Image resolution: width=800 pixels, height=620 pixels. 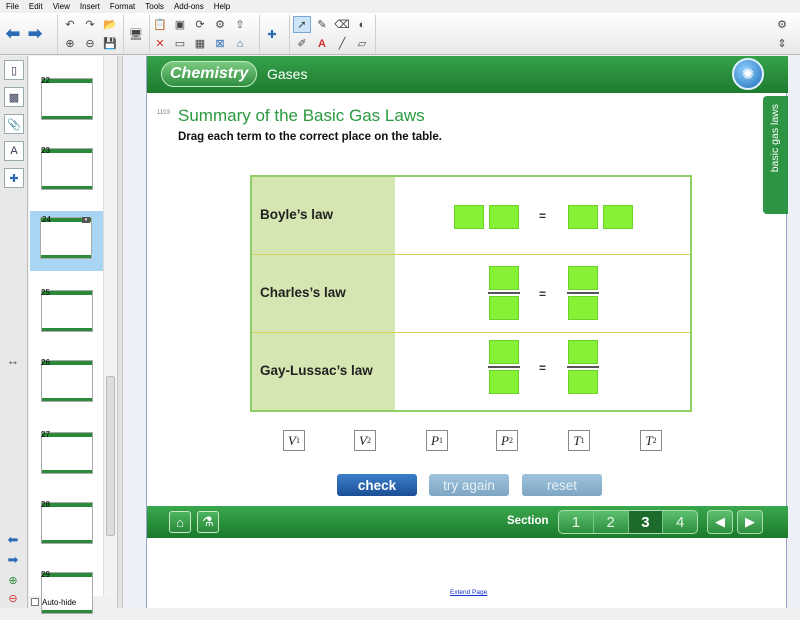 What do you see at coordinates (782, 24) in the screenshot?
I see `gear-icon: ⚙` at bounding box center [782, 24].